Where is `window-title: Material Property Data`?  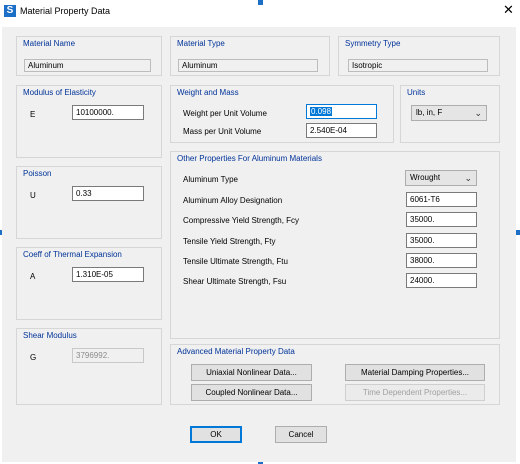 window-title: Material Property Data is located at coordinates (65, 11).